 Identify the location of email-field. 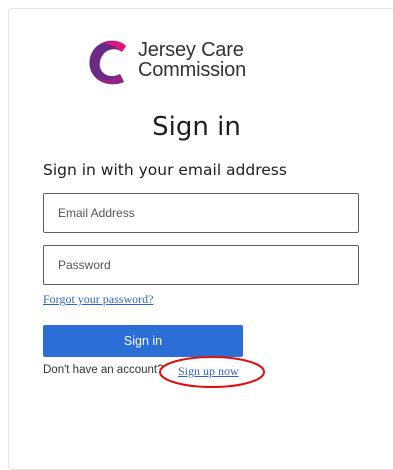
(201, 213).